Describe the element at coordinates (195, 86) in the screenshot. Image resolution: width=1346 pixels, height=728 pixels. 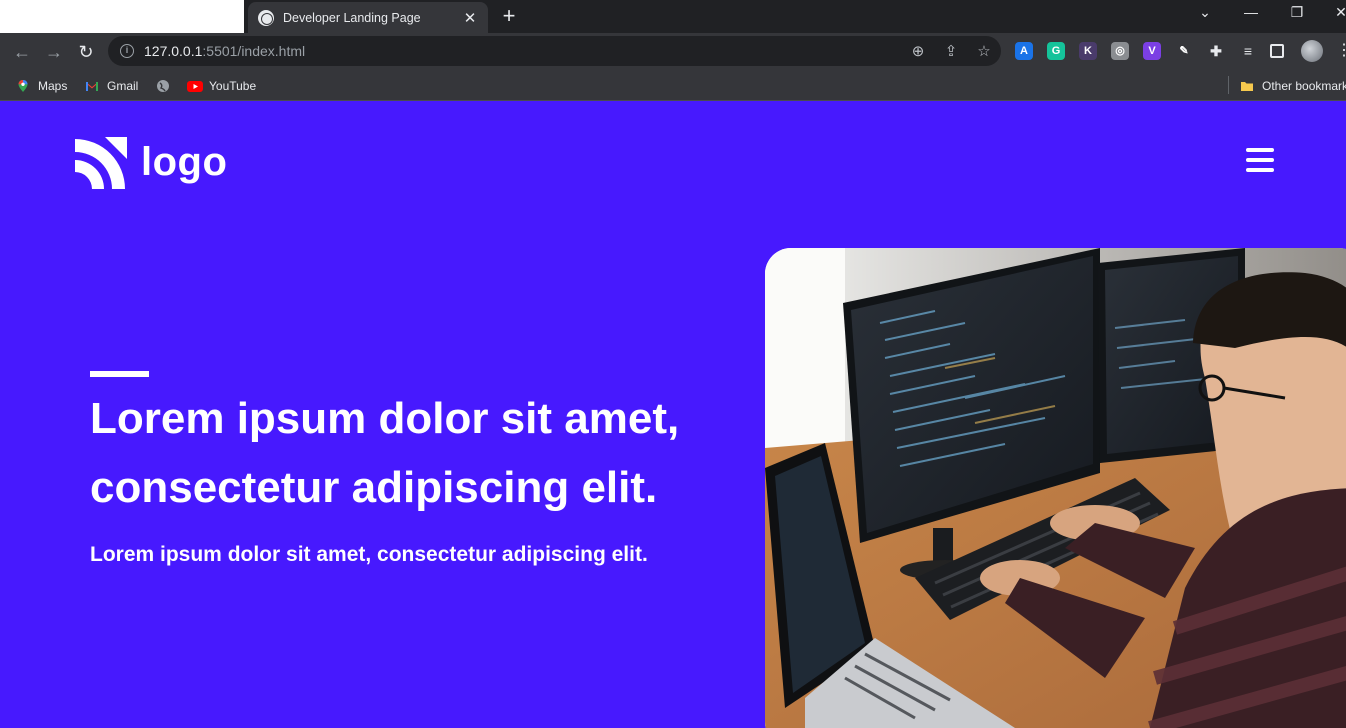
I see `youtube-icon` at that location.